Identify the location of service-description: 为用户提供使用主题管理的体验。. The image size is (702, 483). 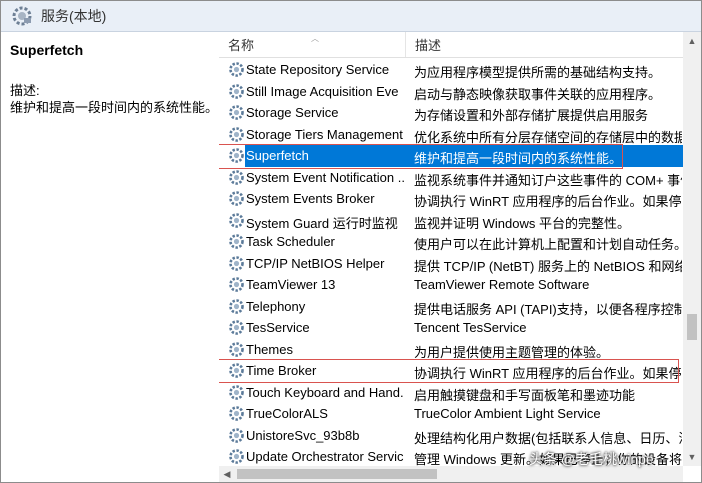
(512, 352).